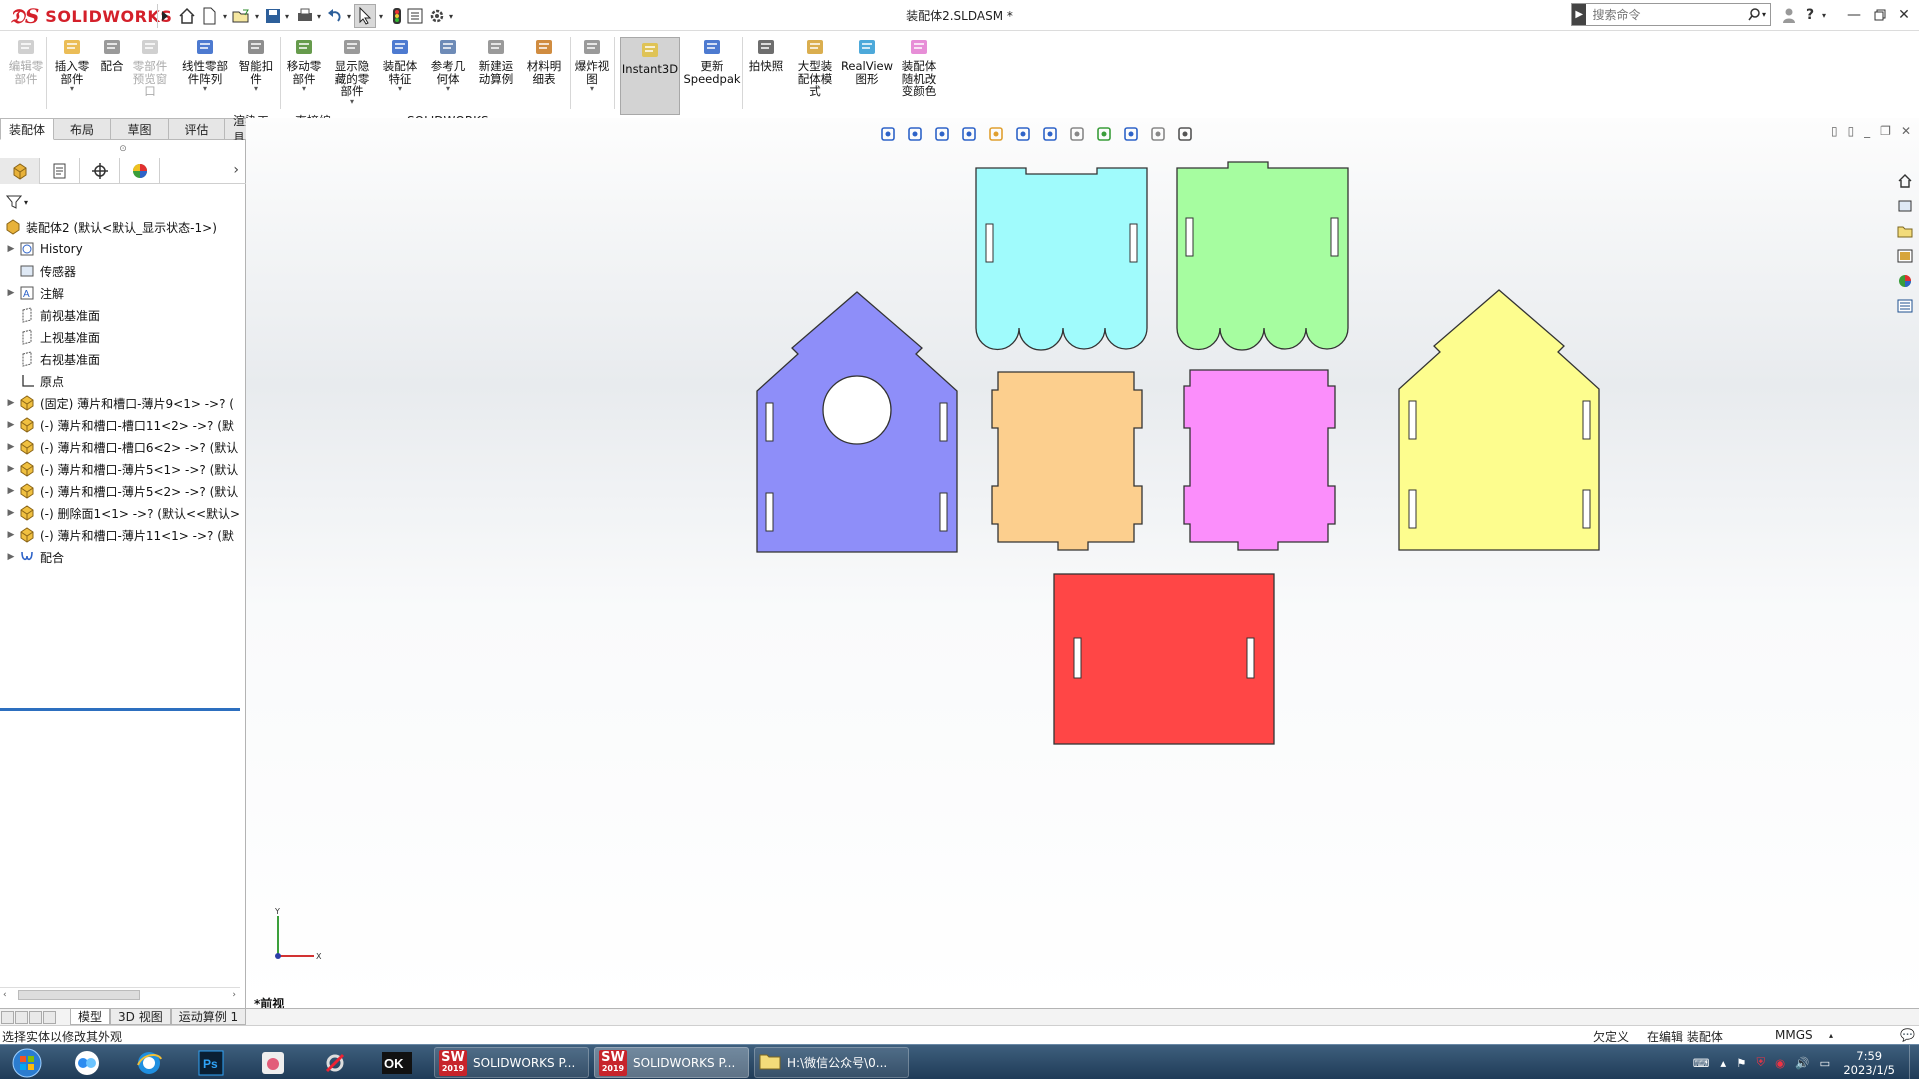 The height and width of the screenshot is (1079, 1919). What do you see at coordinates (381, 16) in the screenshot?
I see `select-dropdown: ▾` at bounding box center [381, 16].